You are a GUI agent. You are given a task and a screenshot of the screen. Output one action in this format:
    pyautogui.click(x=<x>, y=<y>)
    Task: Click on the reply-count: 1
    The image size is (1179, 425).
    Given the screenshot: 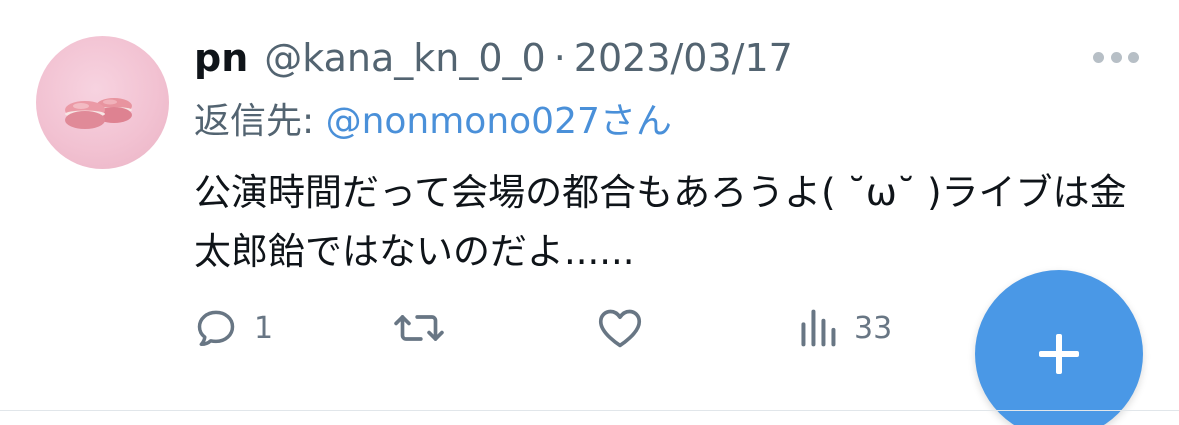 What is the action you would take?
    pyautogui.click(x=264, y=328)
    